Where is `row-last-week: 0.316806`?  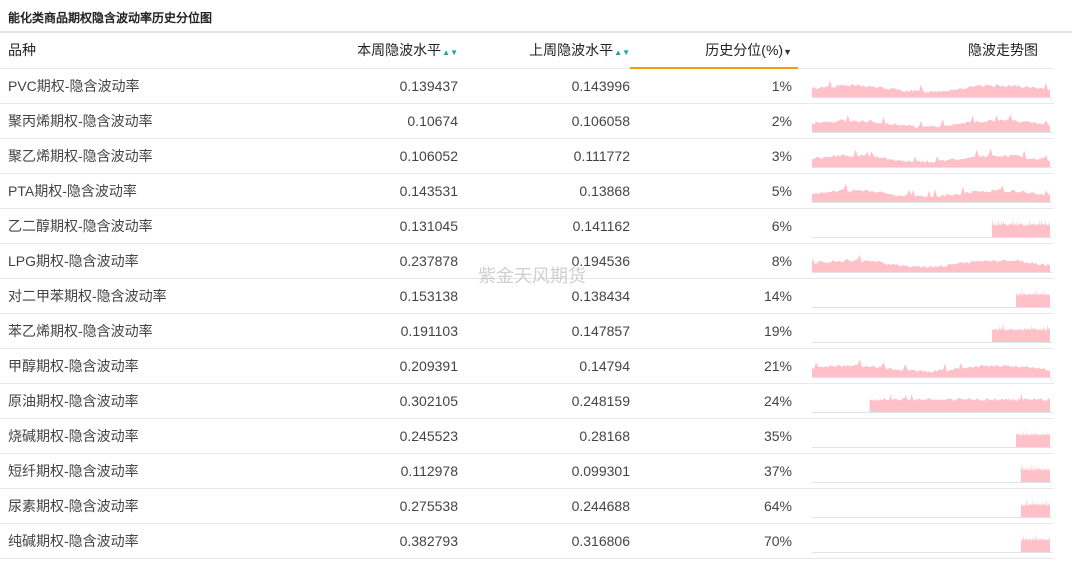
row-last-week: 0.316806 is located at coordinates (544, 541).